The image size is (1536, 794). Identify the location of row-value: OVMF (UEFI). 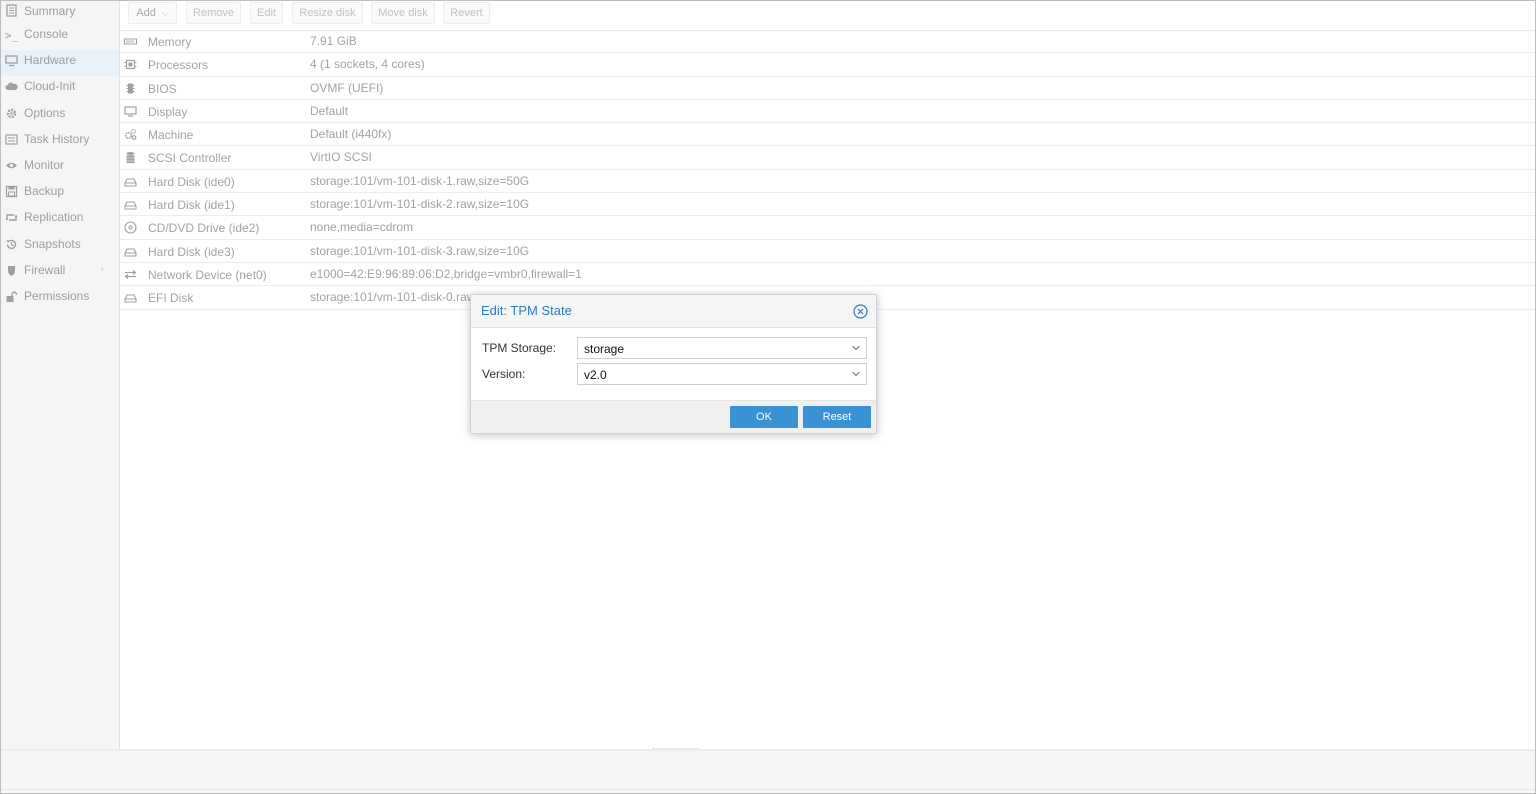
(347, 87).